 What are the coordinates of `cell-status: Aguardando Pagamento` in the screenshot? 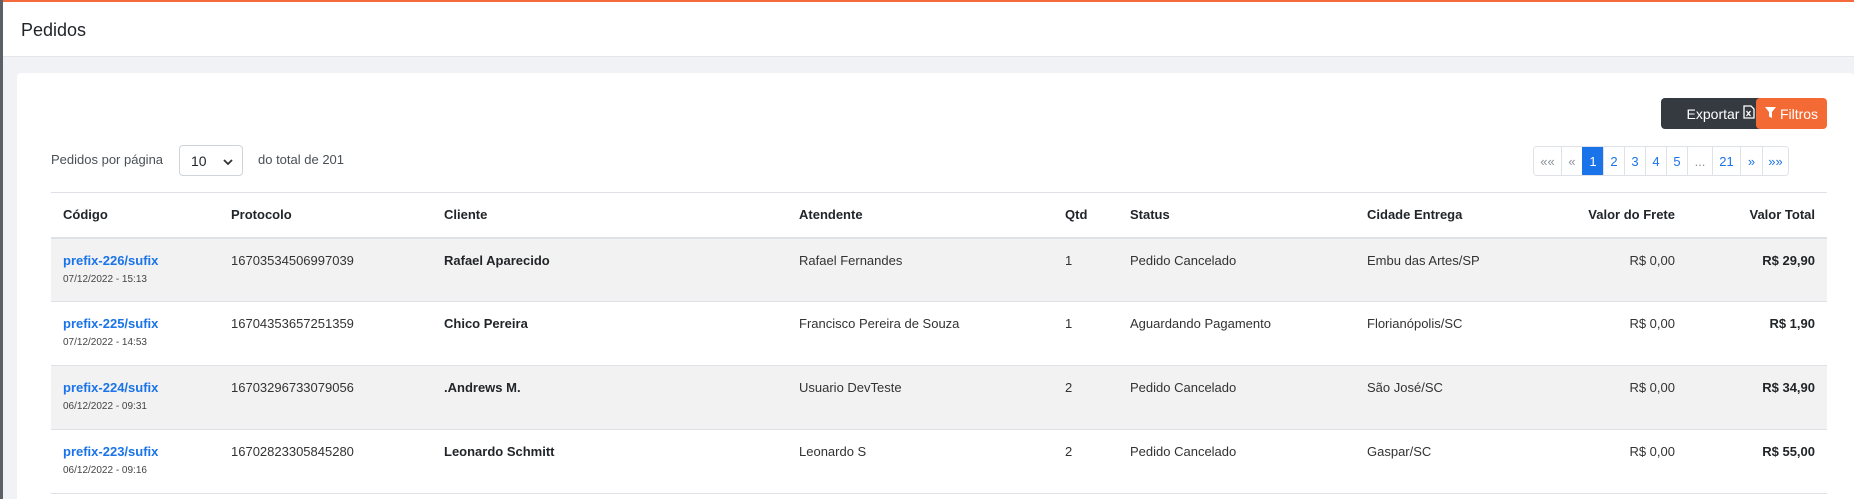 It's located at (1200, 323).